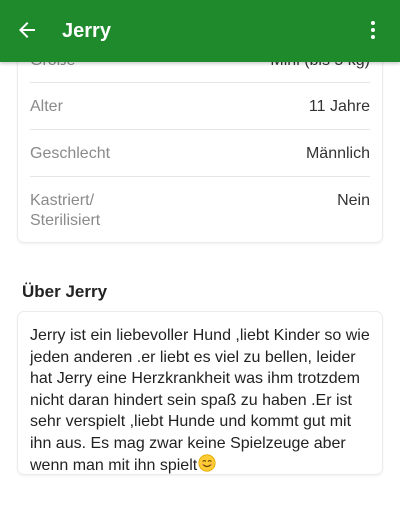  Describe the element at coordinates (62, 200) in the screenshot. I see `detail-label-neutered-line1: Kastriert/` at that location.